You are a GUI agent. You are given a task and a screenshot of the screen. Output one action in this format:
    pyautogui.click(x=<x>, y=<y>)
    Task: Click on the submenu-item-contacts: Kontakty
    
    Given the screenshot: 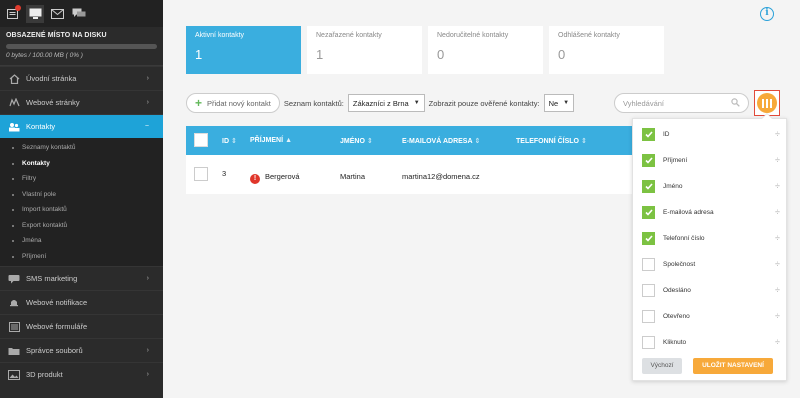 What is the action you would take?
    pyautogui.click(x=81, y=164)
    